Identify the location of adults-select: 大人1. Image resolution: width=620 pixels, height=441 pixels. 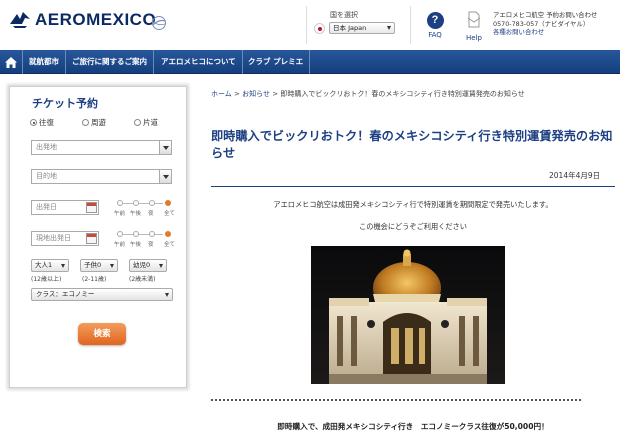
(50, 265).